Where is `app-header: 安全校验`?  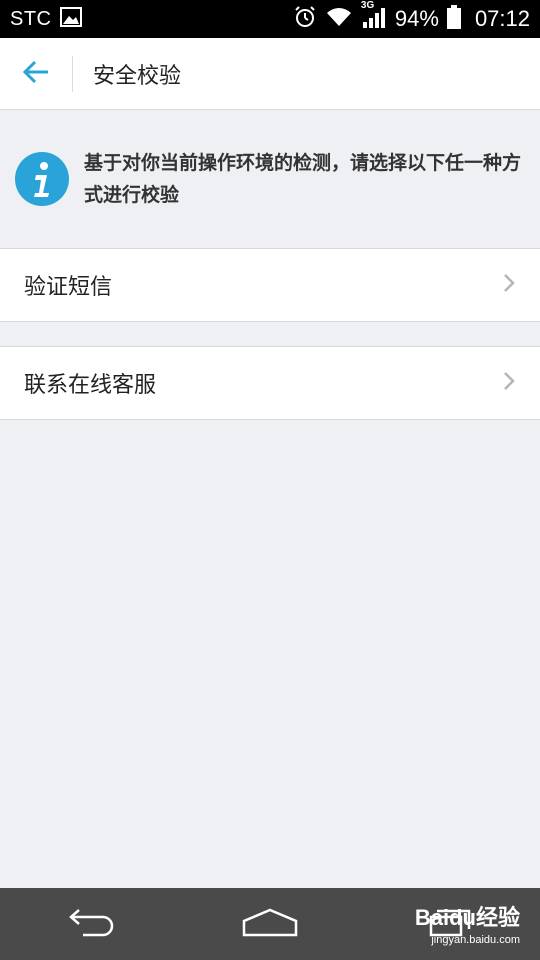 app-header: 安全校验 is located at coordinates (270, 74).